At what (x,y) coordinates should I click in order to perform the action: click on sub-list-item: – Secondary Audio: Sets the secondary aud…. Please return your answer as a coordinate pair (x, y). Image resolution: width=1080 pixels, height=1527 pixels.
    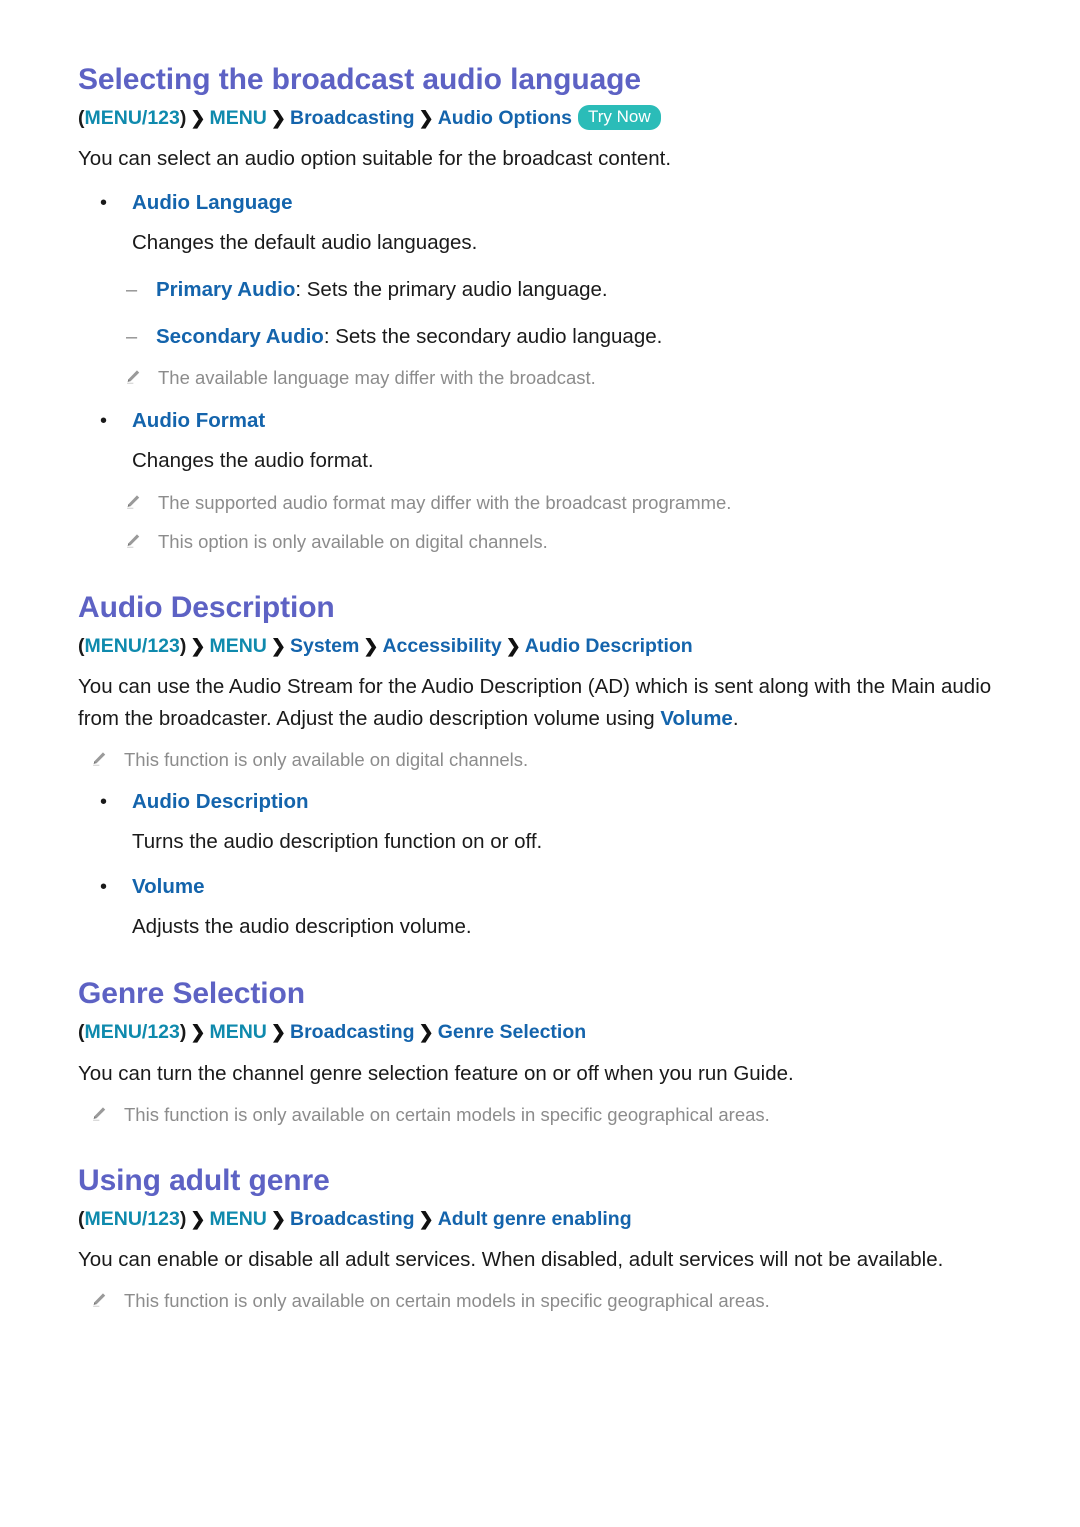
    Looking at the image, I should click on (548, 337).